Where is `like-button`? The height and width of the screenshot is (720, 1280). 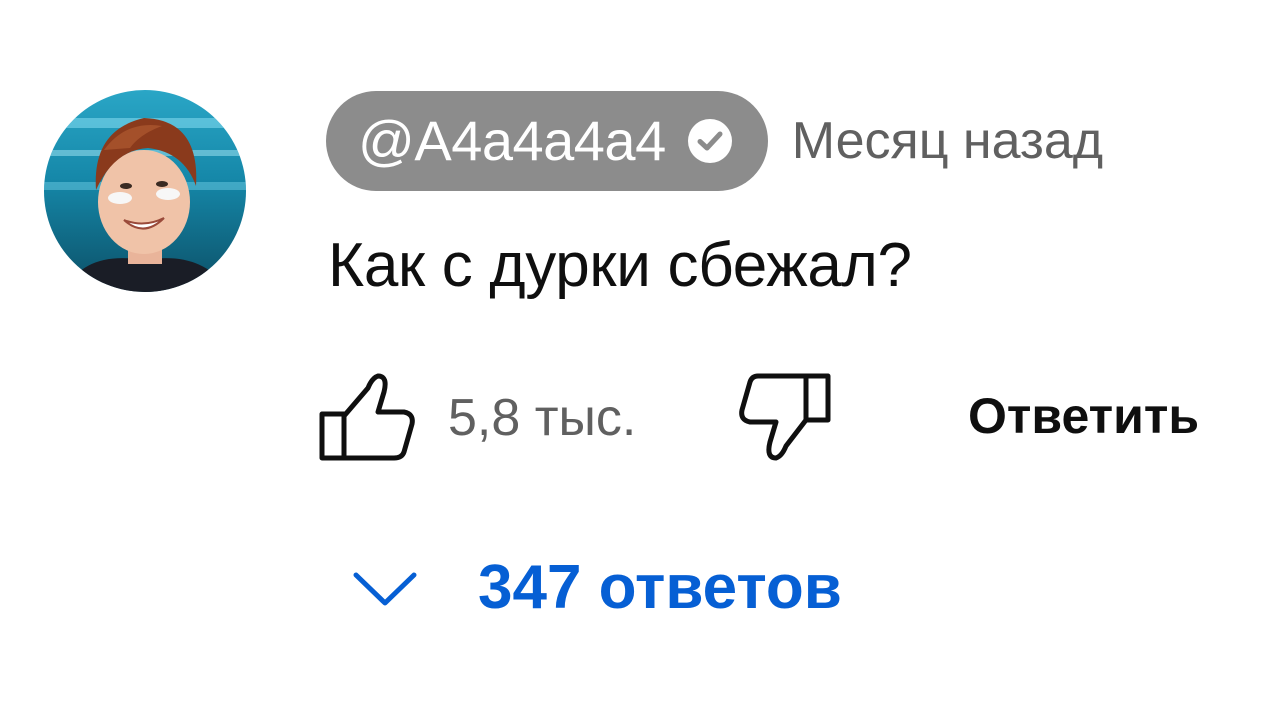 like-button is located at coordinates (368, 417).